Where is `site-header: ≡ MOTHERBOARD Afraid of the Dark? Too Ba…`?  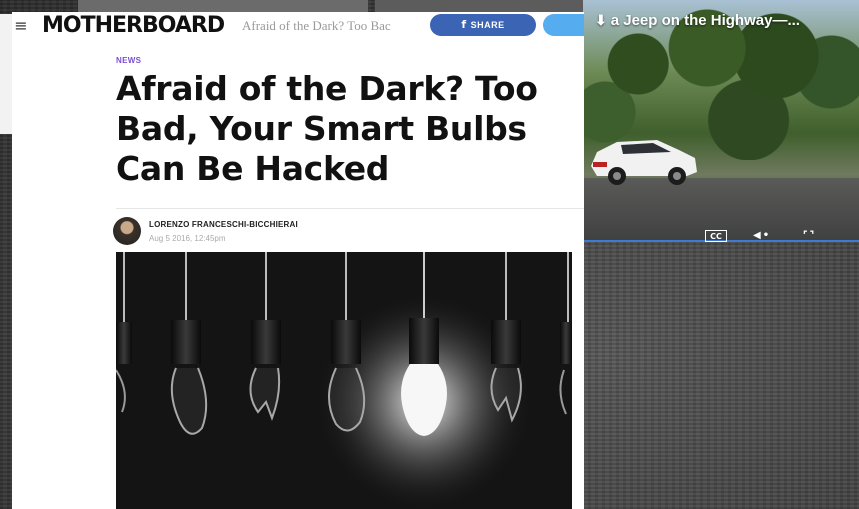
site-header: ≡ MOTHERBOARD Afraid of the Dark? Too Ba… is located at coordinates (298, 27).